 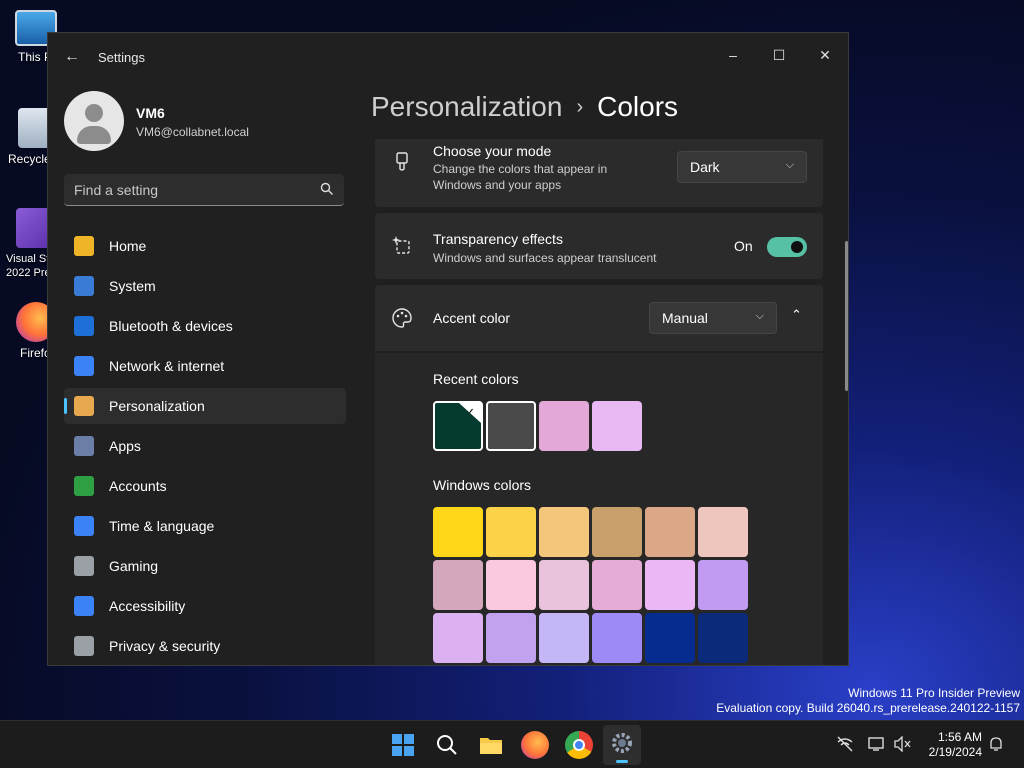 I want to click on file-explorer-icon, so click(x=491, y=745).